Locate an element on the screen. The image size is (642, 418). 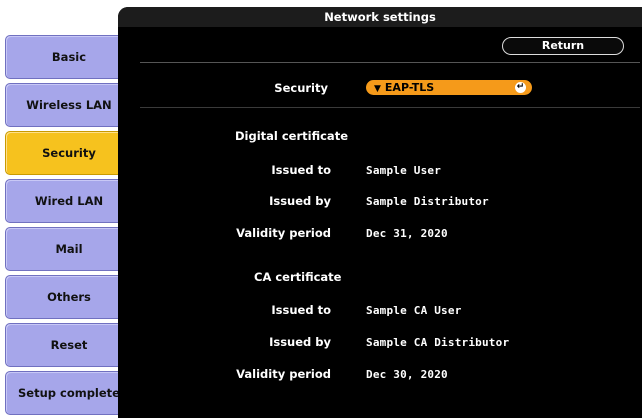
issued-to-label: Issued to is located at coordinates (301, 170).